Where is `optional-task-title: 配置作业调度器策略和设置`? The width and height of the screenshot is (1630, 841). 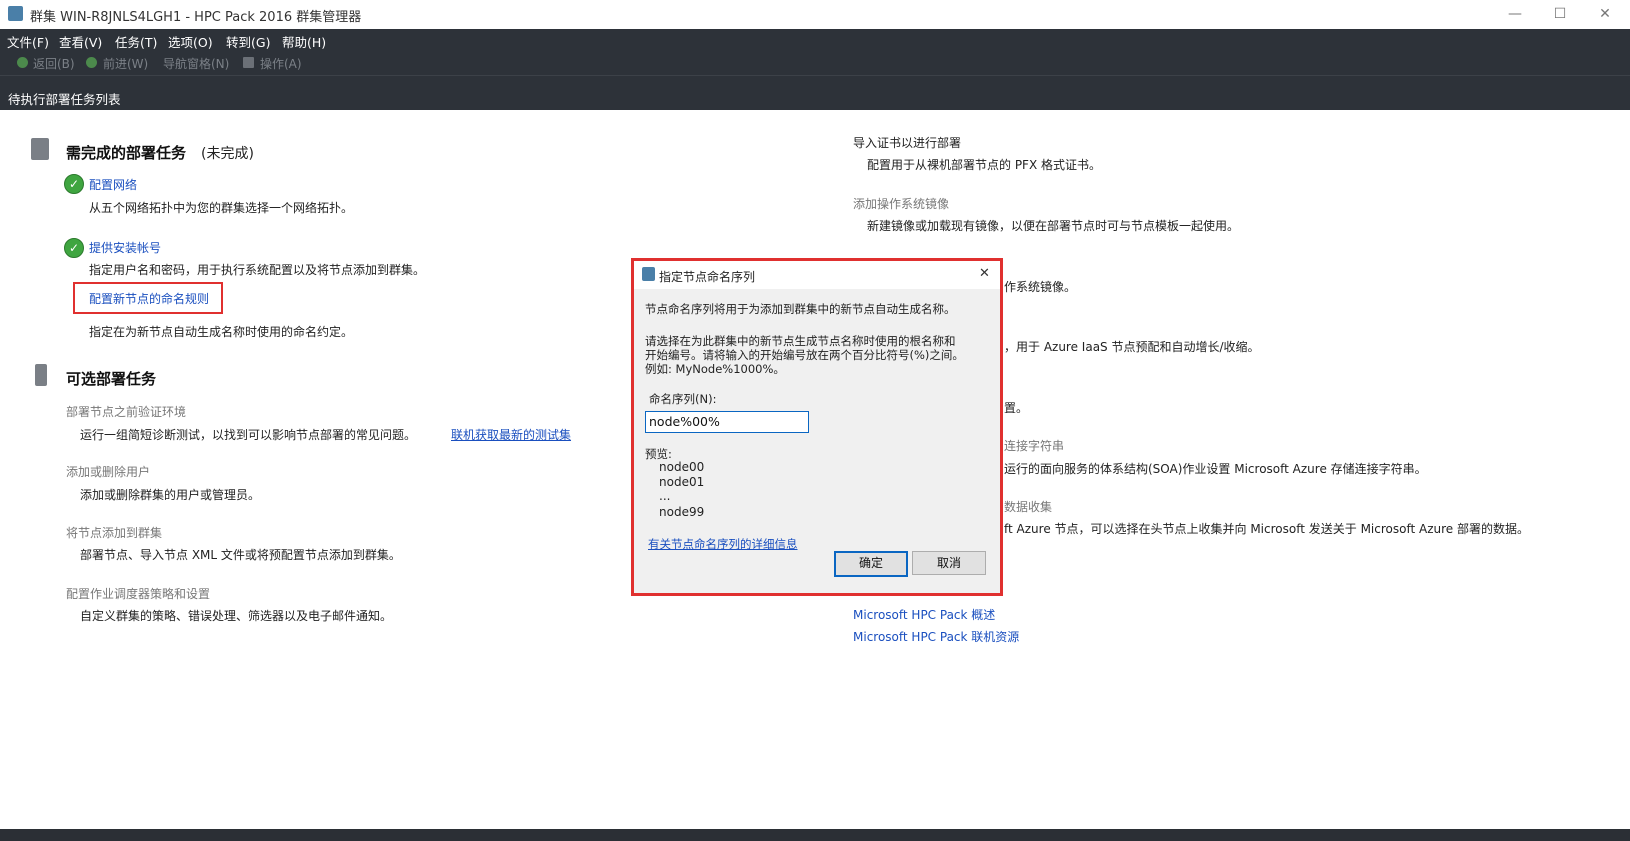
optional-task-title: 配置作业调度器策略和设置 is located at coordinates (138, 593).